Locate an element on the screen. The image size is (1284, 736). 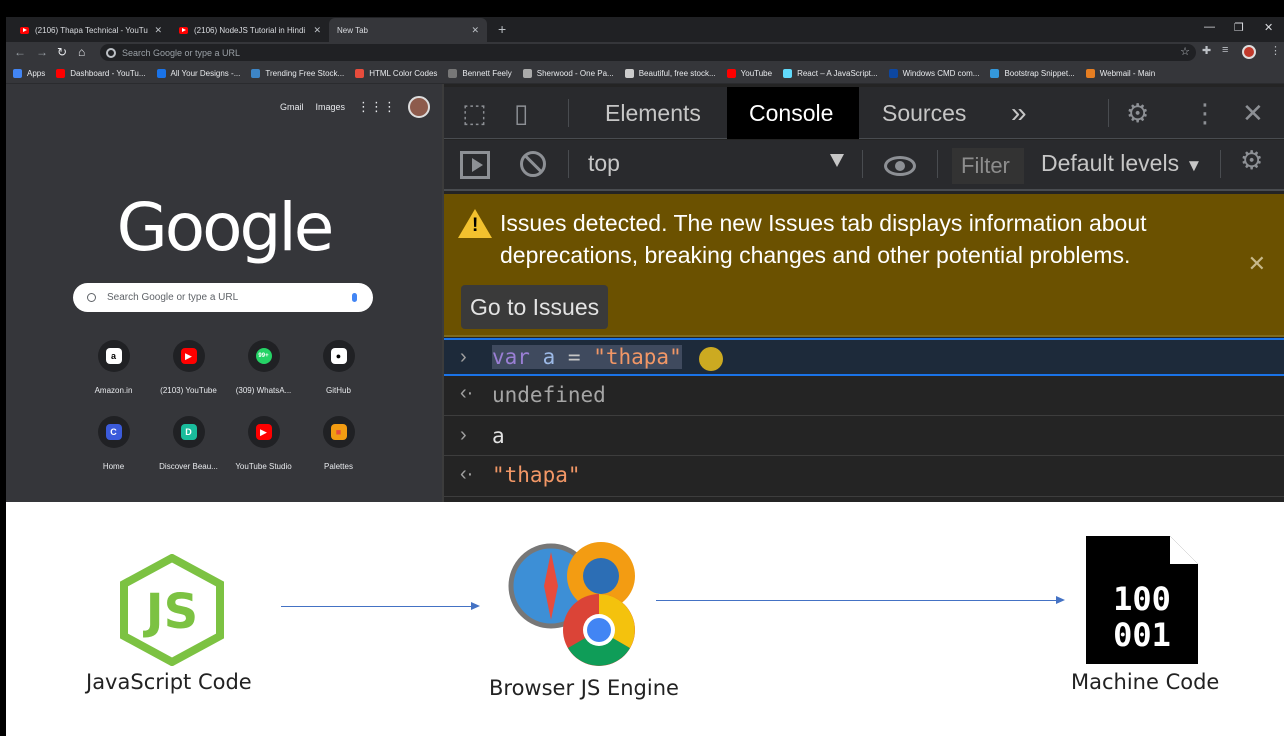
shortcut-icon: C is located at coordinates (113, 432).